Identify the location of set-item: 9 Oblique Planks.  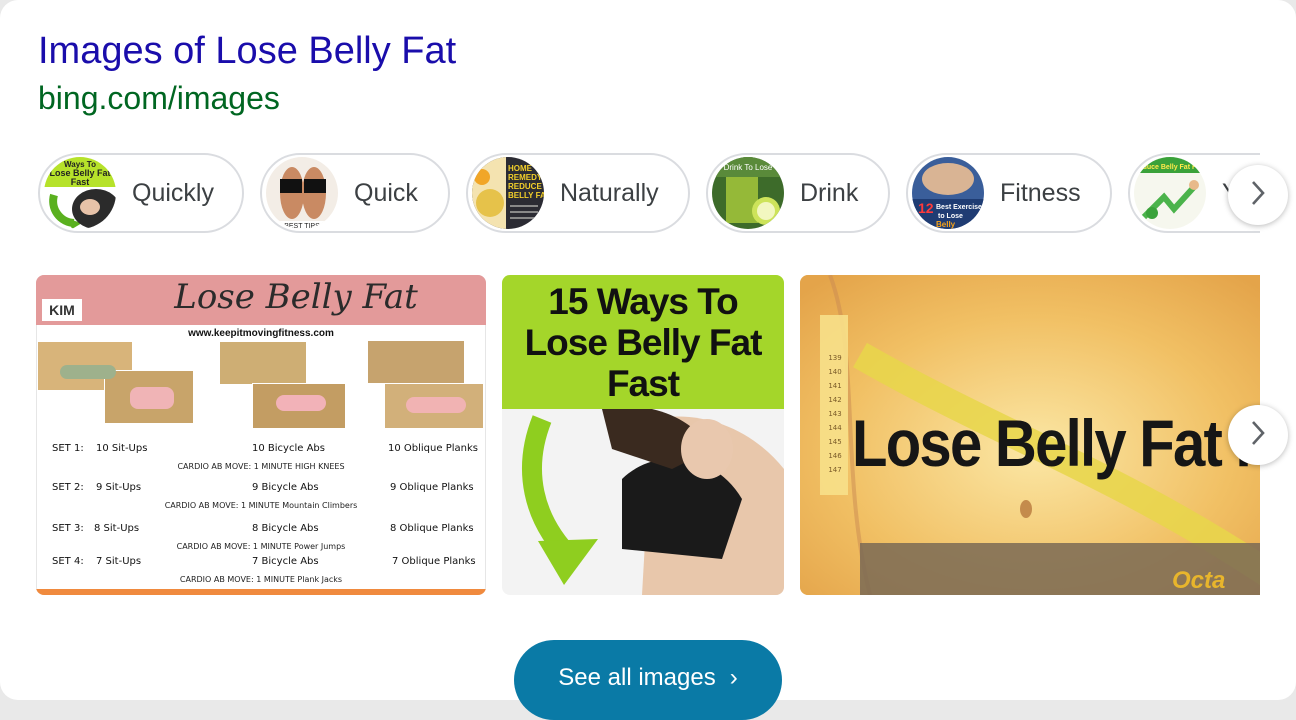
(432, 487).